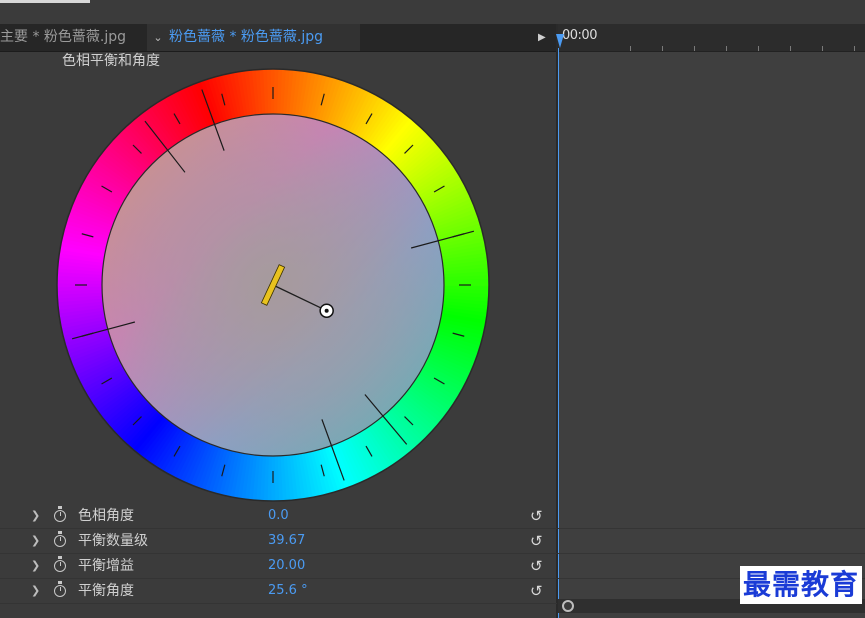  Describe the element at coordinates (106, 516) in the screenshot. I see `property-label: 色相角度` at that location.